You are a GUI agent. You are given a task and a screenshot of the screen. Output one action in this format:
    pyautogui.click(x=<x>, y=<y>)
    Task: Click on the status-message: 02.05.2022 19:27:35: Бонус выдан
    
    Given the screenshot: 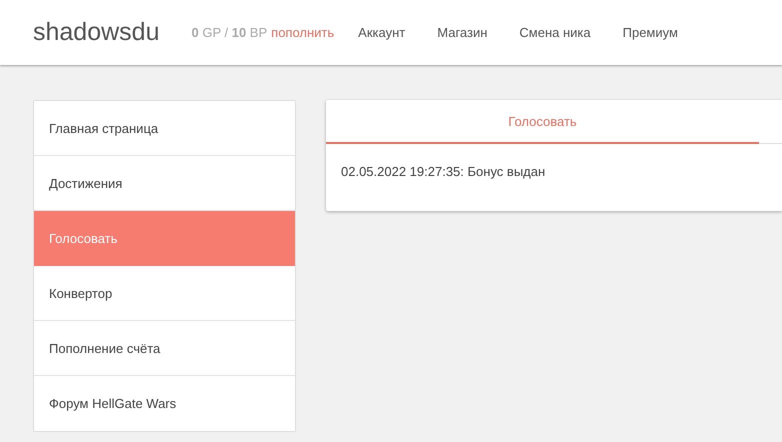 What is the action you would take?
    pyautogui.click(x=443, y=172)
    